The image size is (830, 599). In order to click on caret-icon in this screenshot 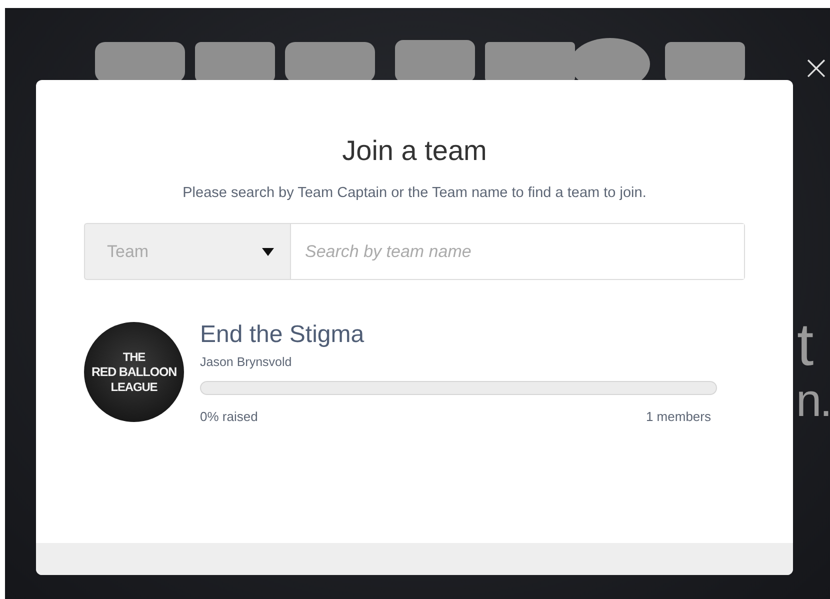, I will do `click(268, 252)`.